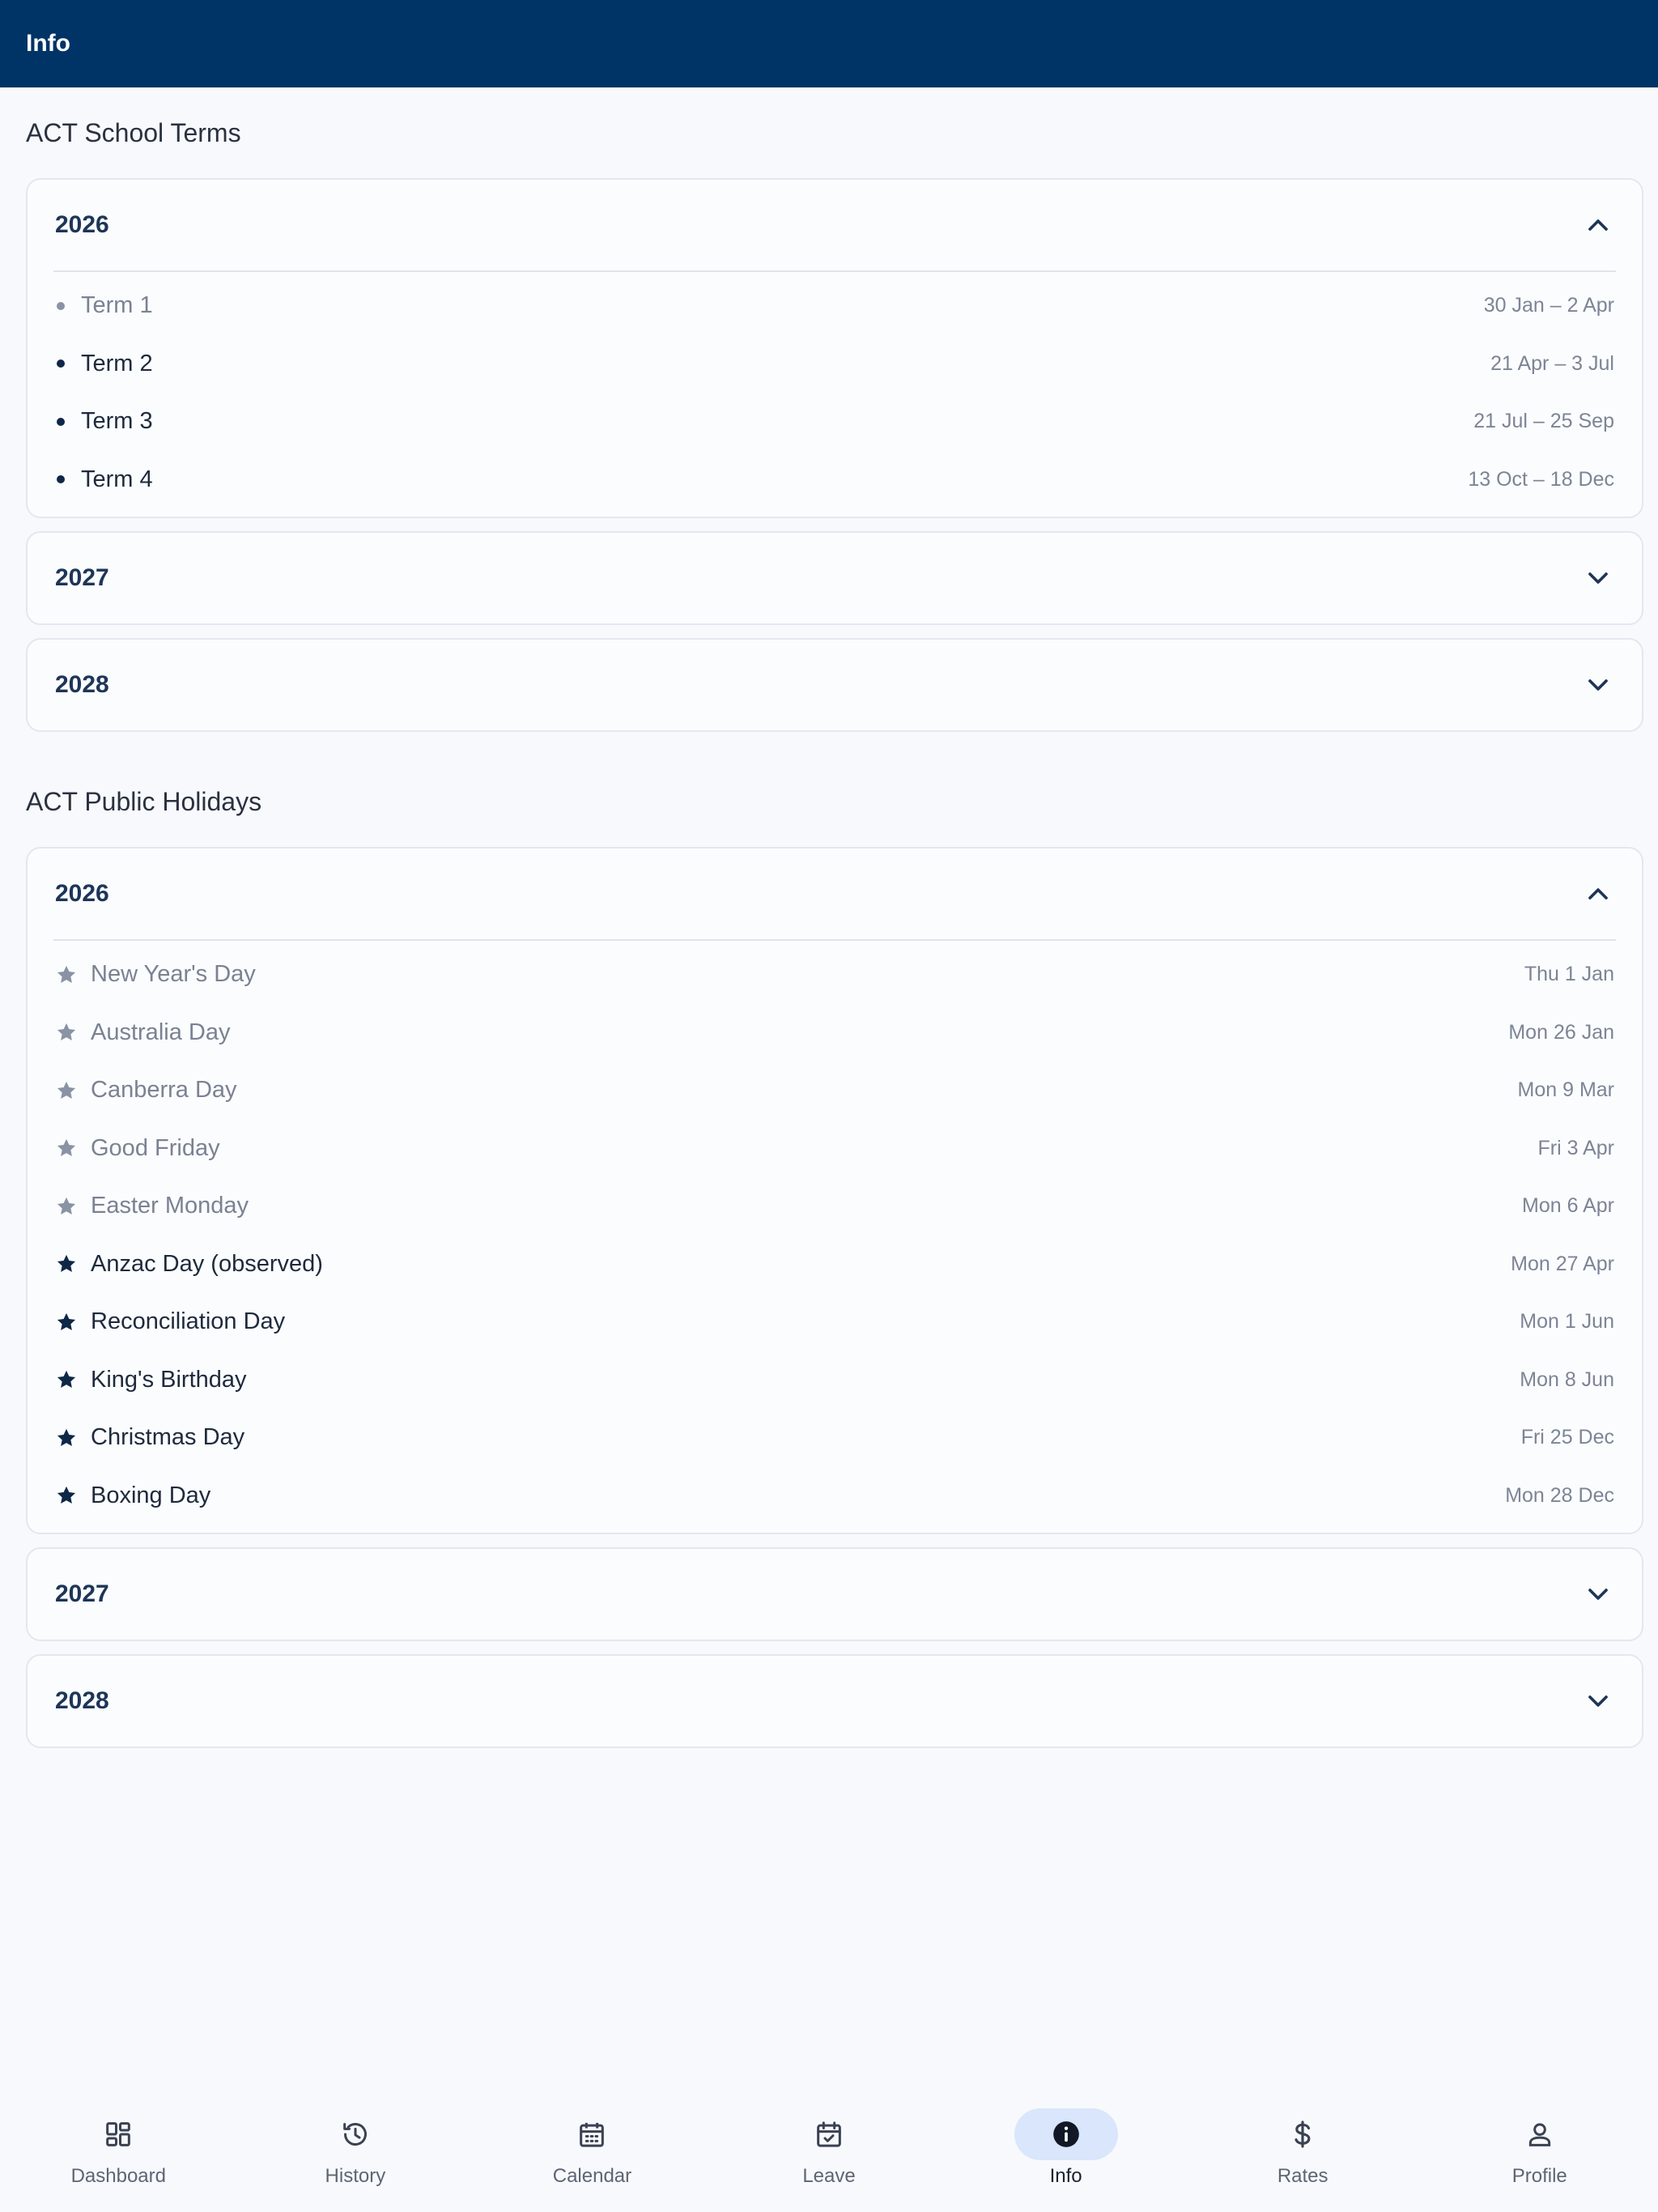 Image resolution: width=1658 pixels, height=2212 pixels. I want to click on nav-label: Rates, so click(1303, 2176).